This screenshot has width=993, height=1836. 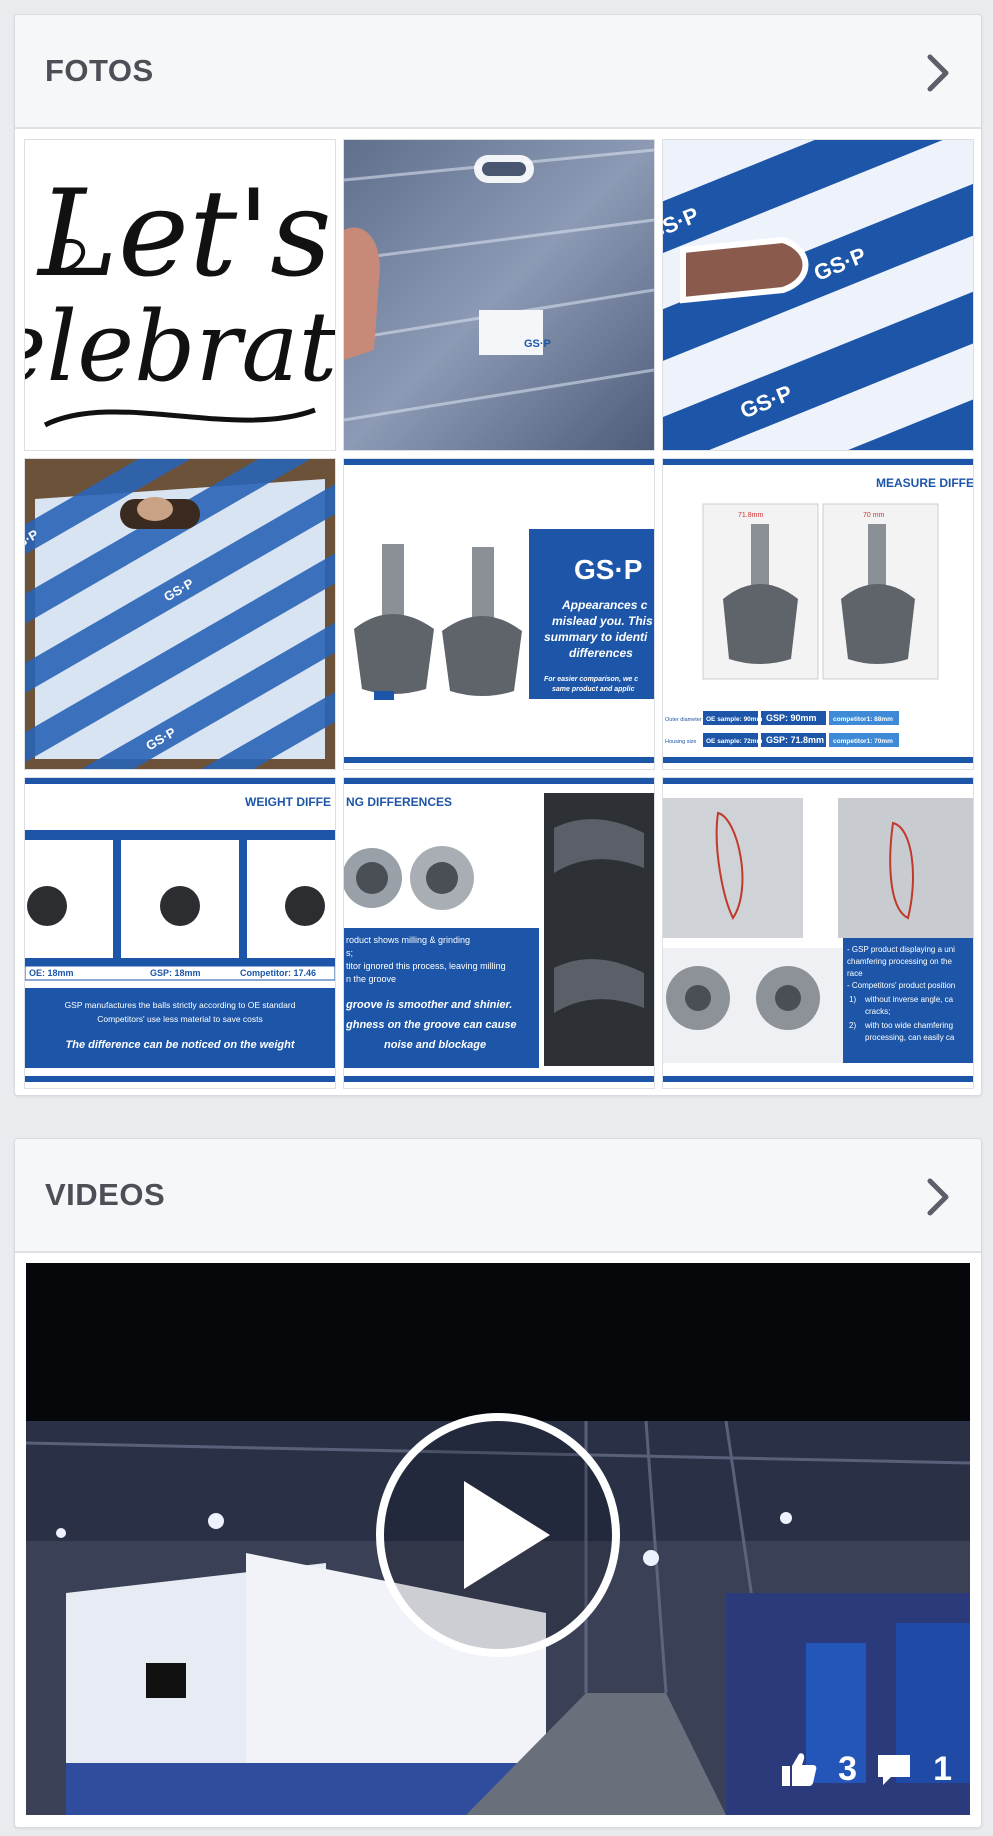 I want to click on photo-caption: roduct shows milling & grinding, so click(x=408, y=940).